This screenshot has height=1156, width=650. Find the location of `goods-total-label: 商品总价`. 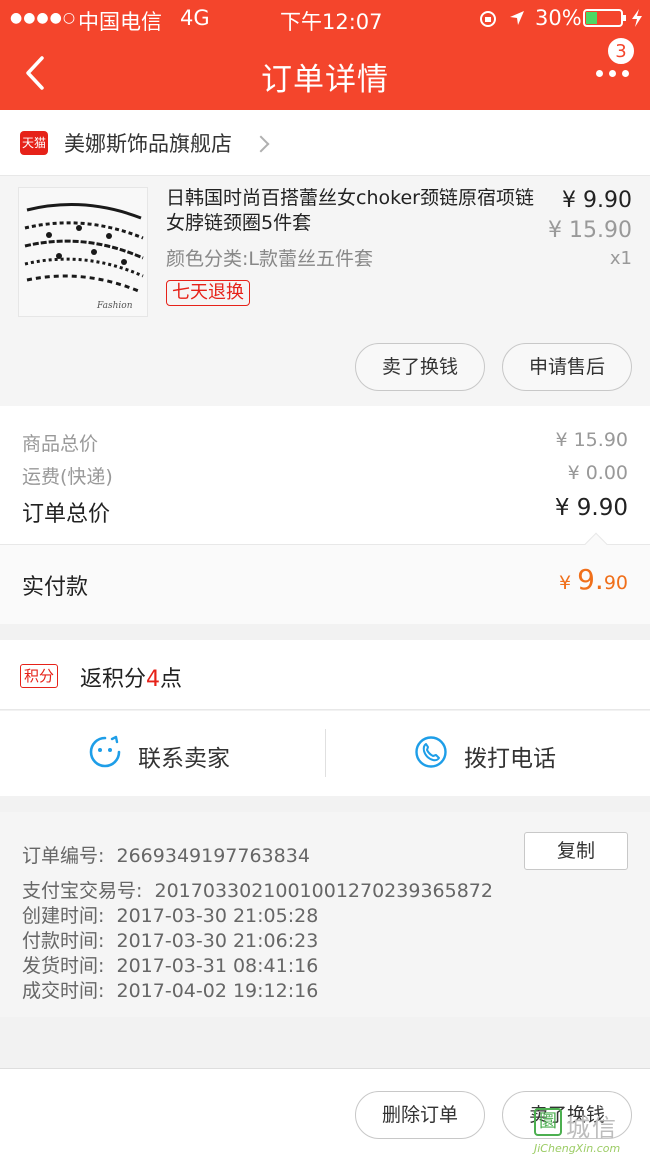

goods-total-label: 商品总价 is located at coordinates (60, 444).